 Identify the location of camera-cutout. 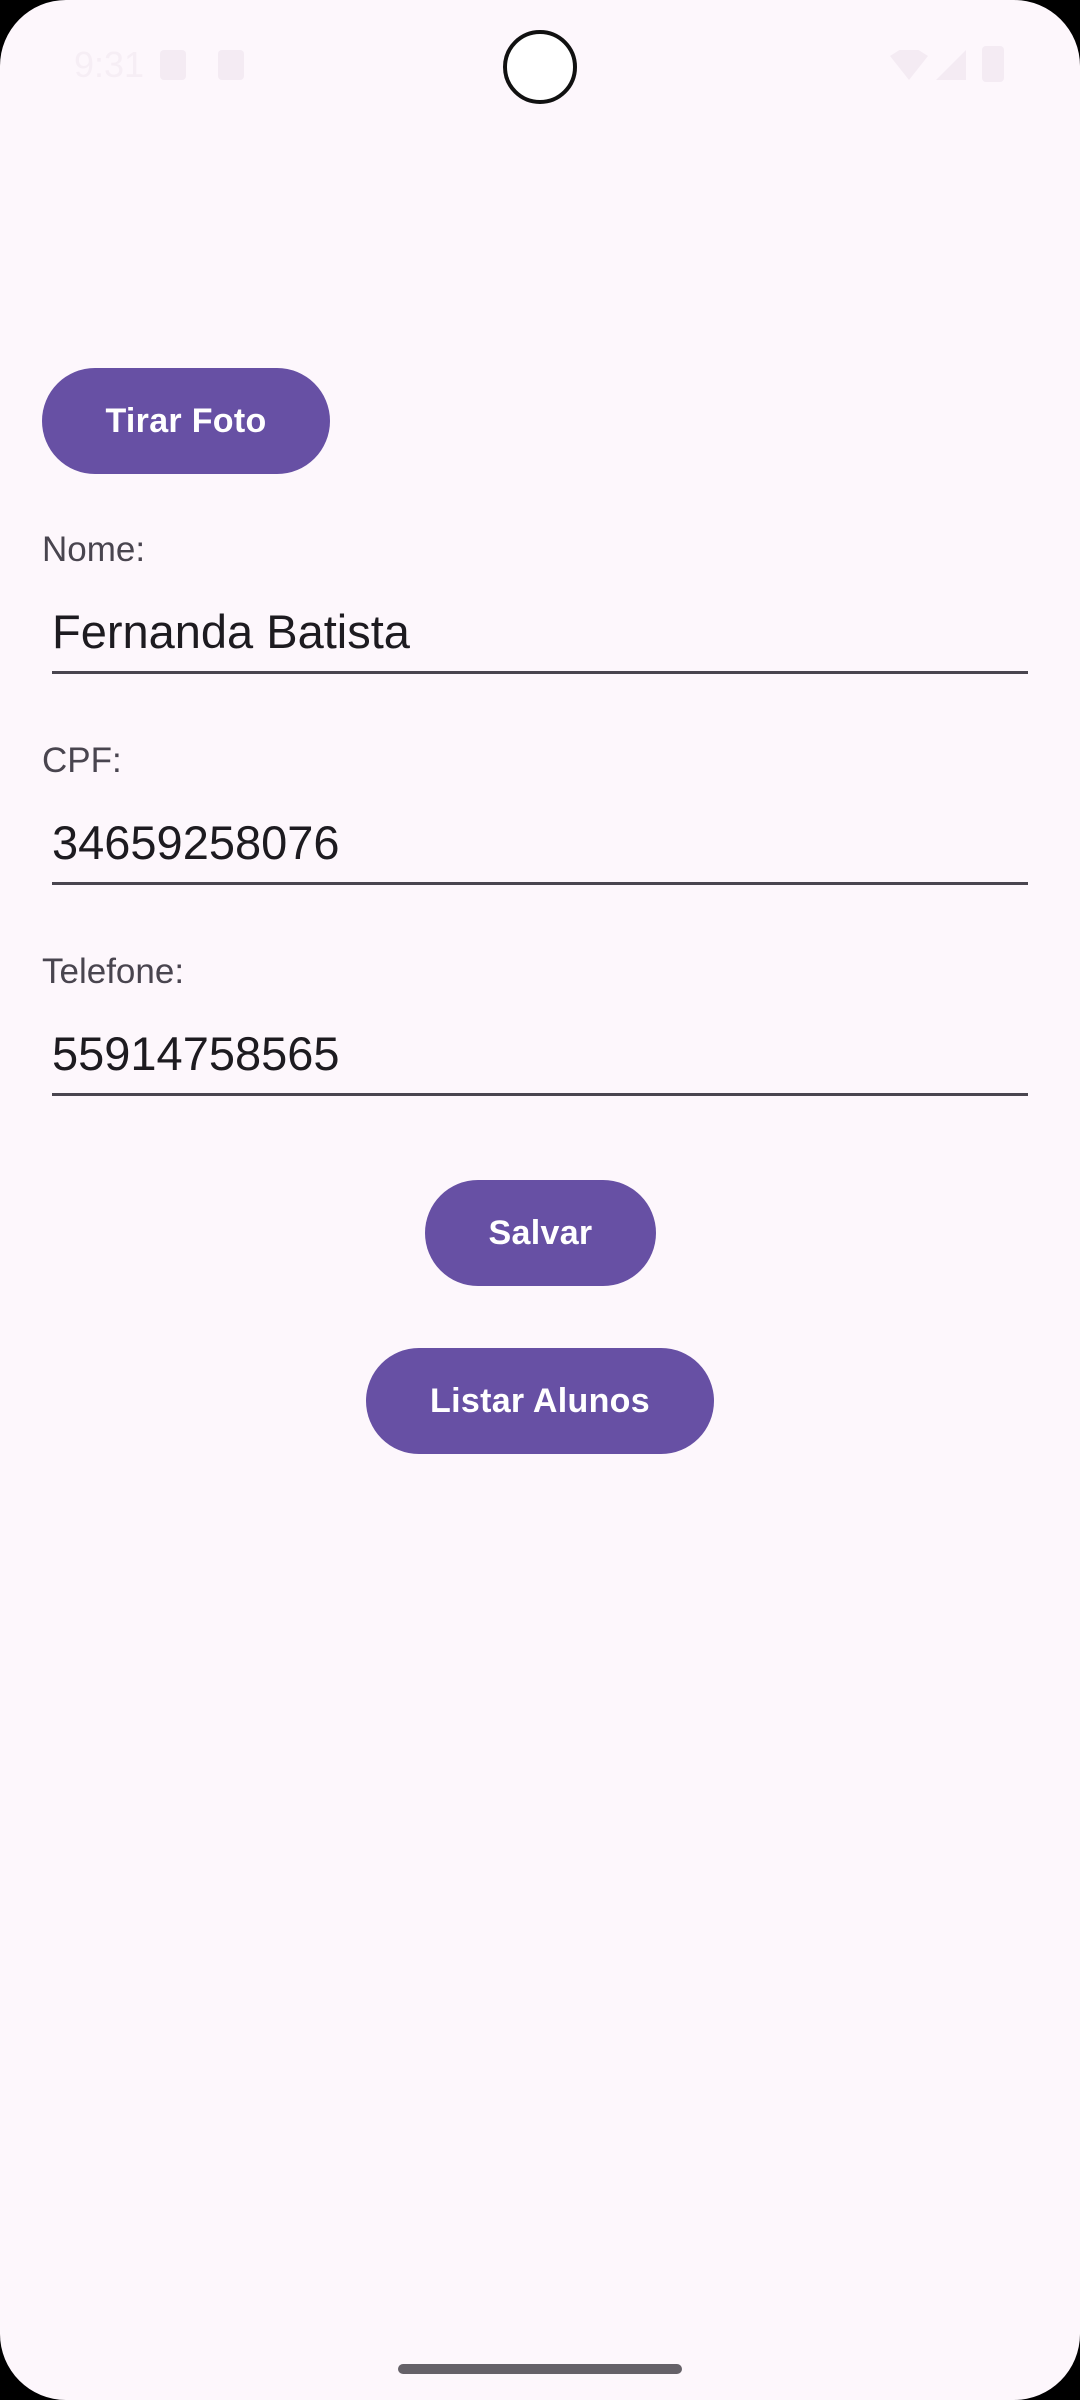
(540, 67).